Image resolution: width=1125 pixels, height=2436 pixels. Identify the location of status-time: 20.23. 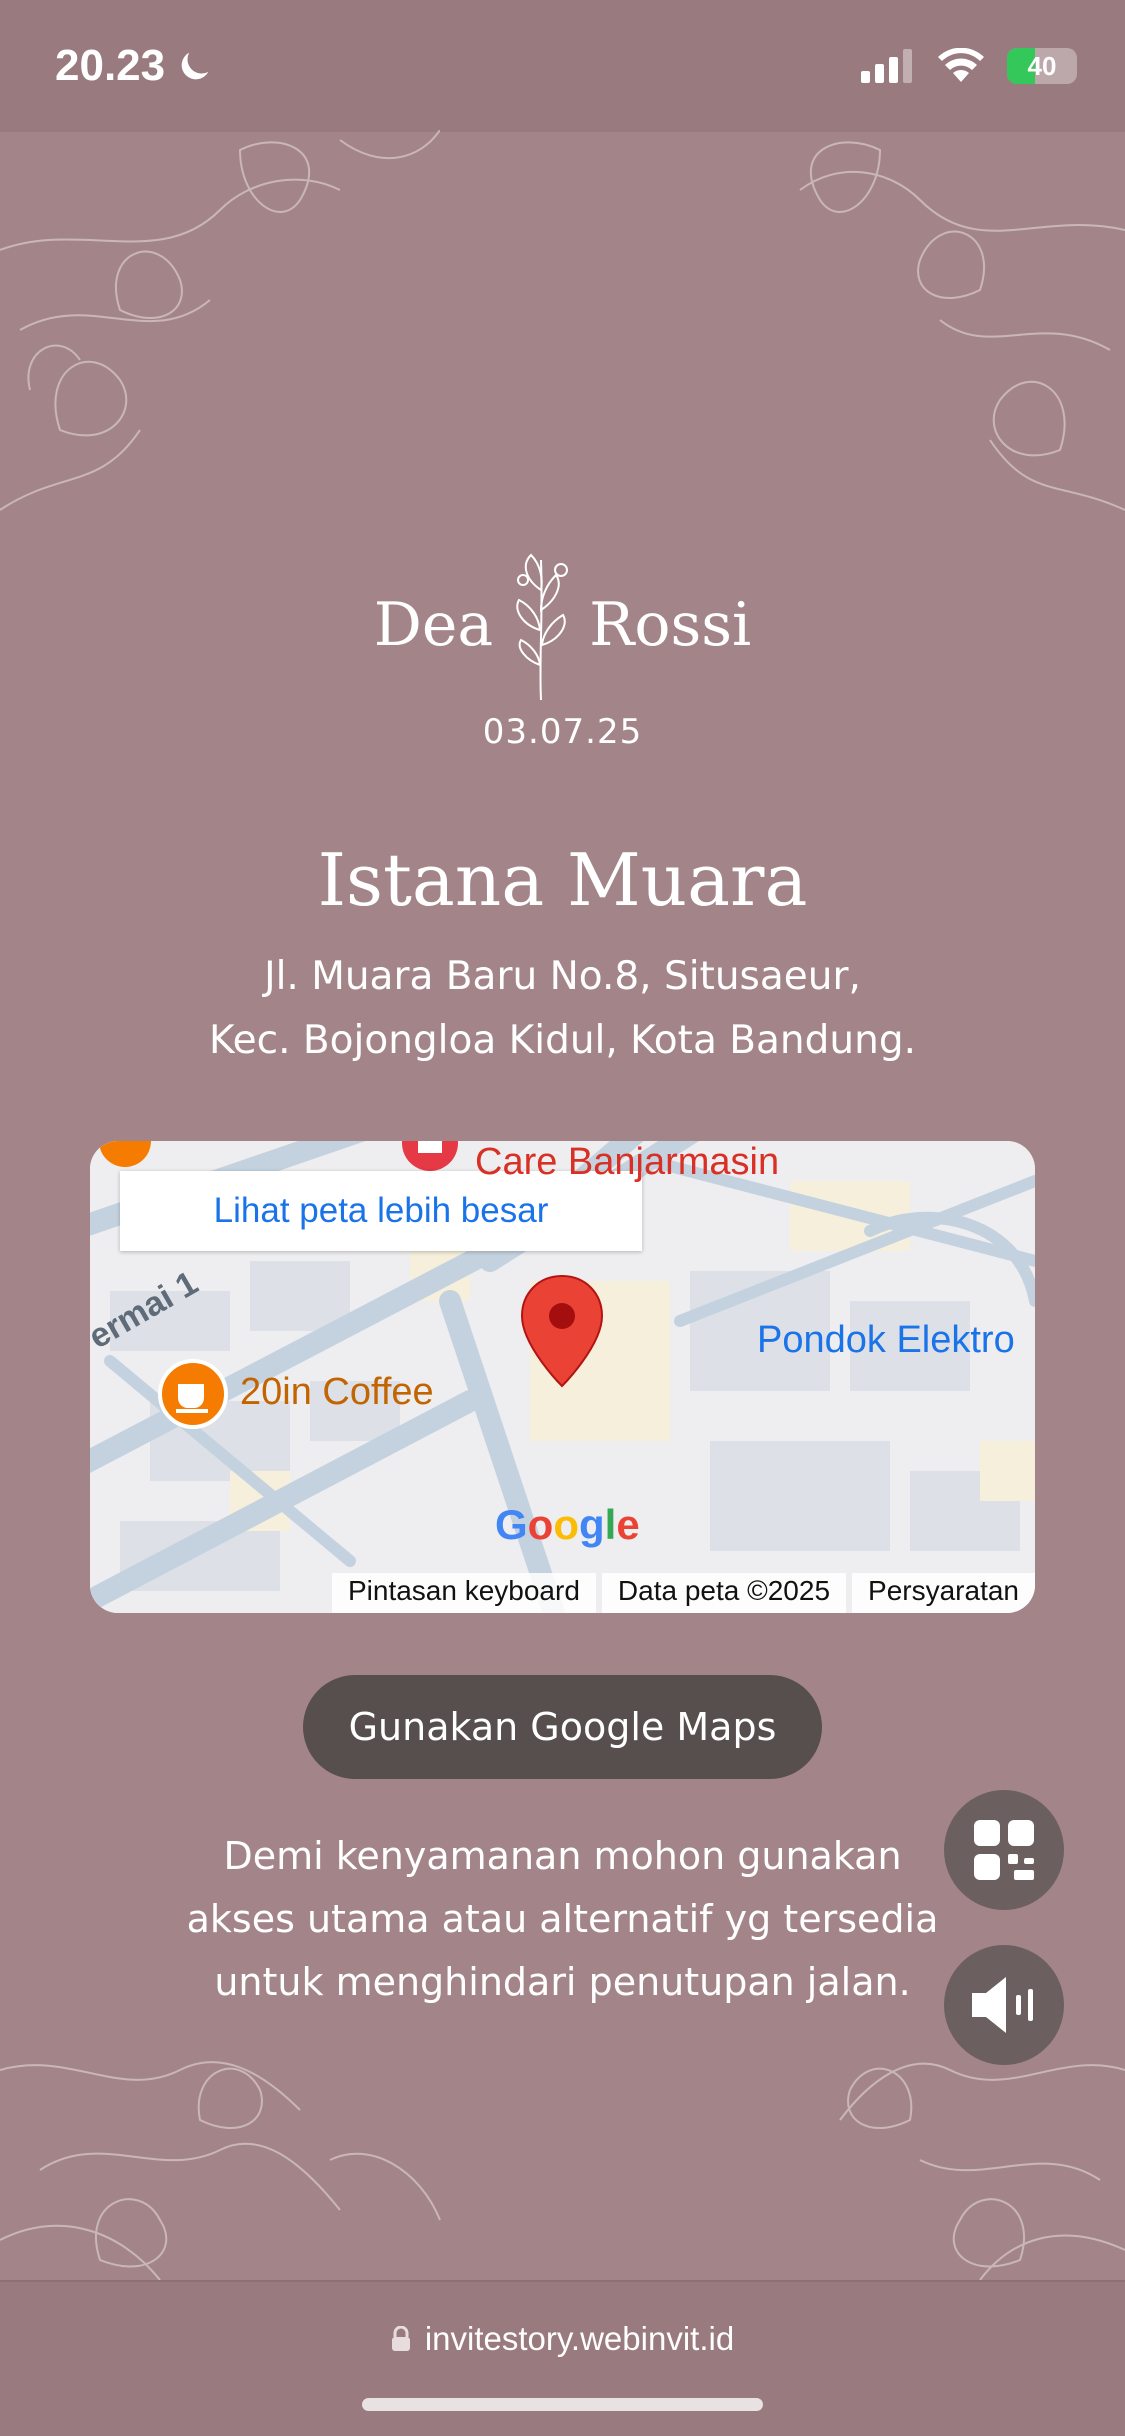
(135, 66).